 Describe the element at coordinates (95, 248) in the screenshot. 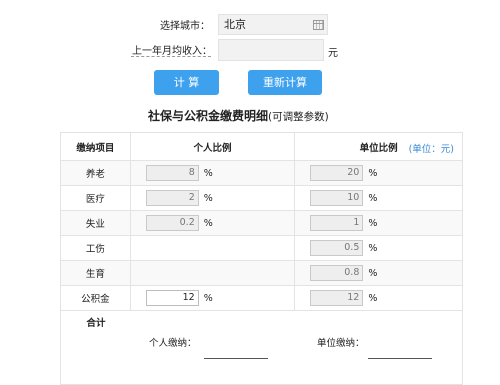

I see `item-injury: 工伤` at that location.